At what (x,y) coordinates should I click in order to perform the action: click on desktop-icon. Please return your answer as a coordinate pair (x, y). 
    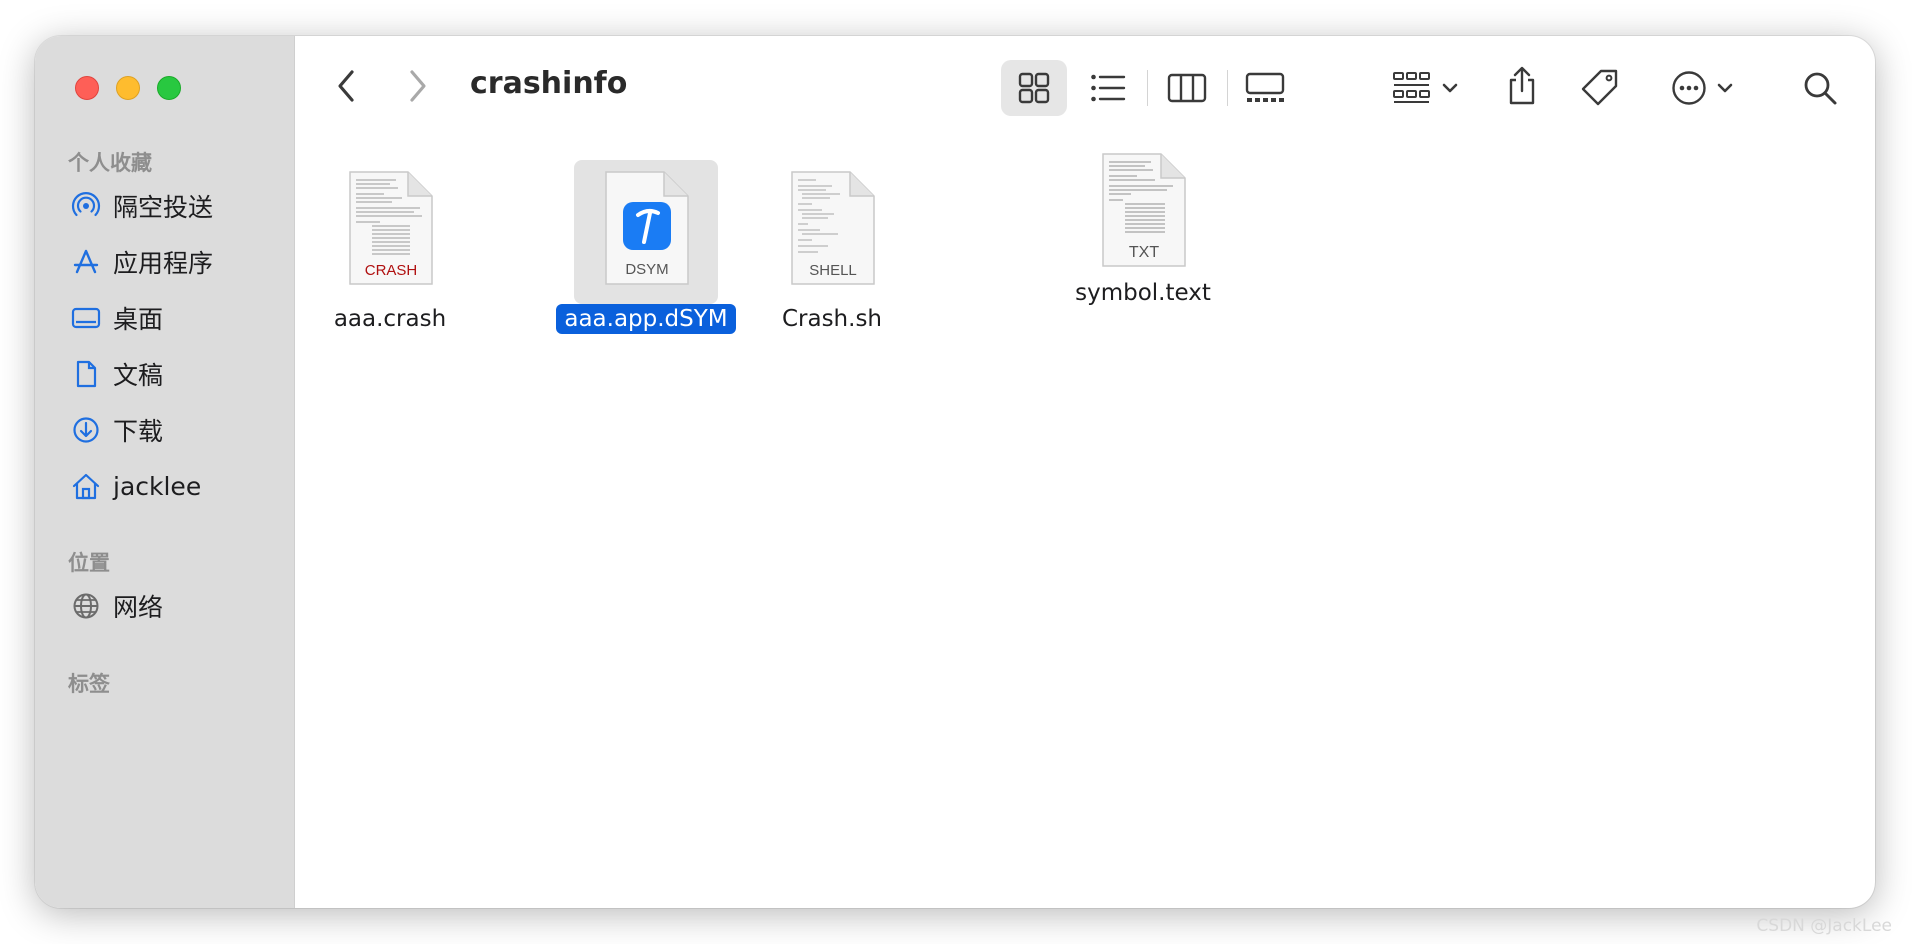
    Looking at the image, I should click on (86, 318).